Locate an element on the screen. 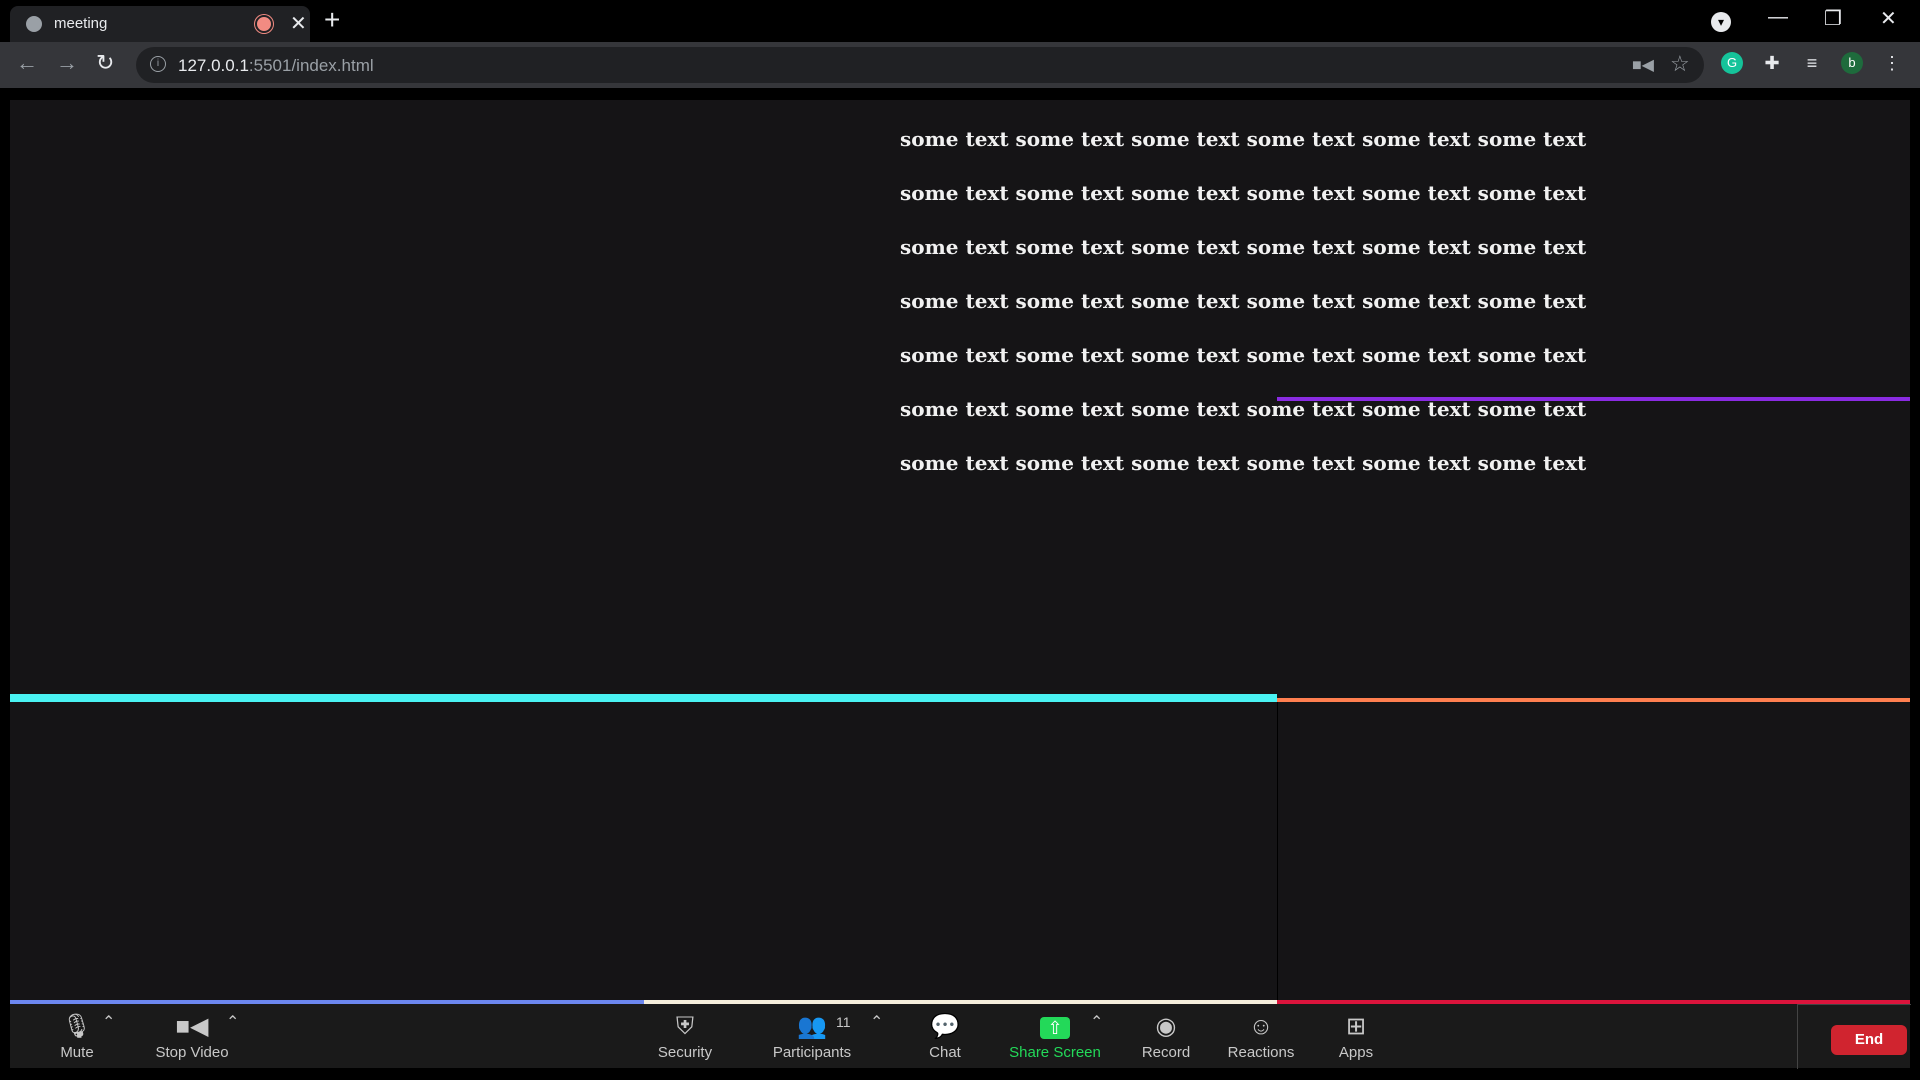 Image resolution: width=1920 pixels, height=1080 pixels. url-text: 127.0.0.1:5501/index.html is located at coordinates (276, 66).